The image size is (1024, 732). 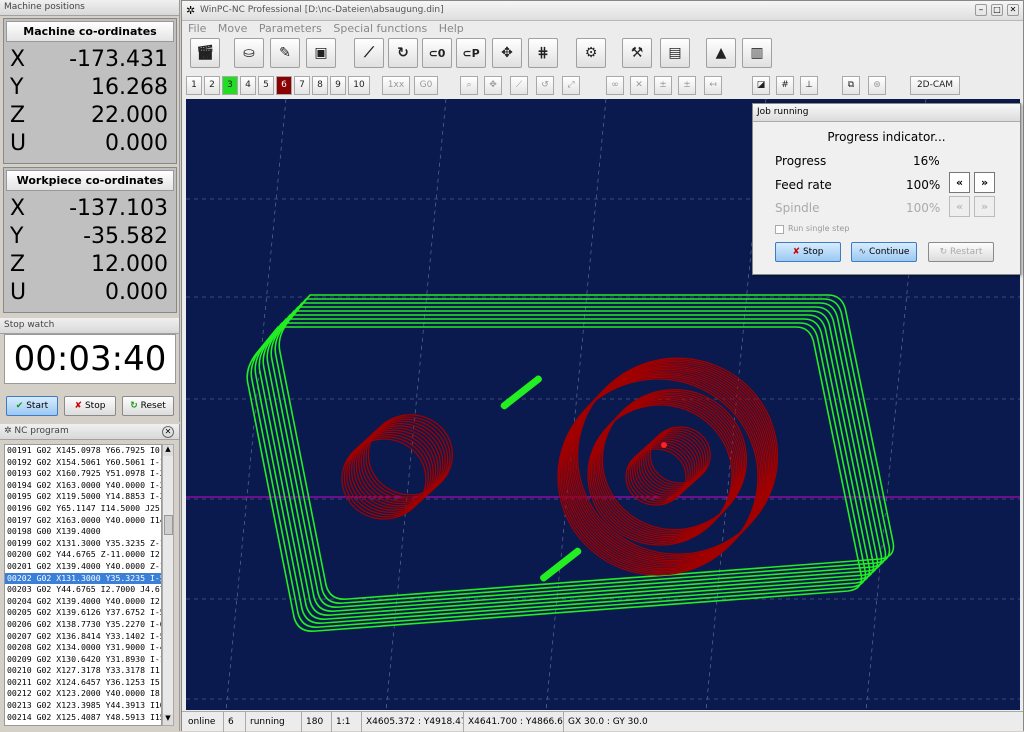 I want to click on reference-button: ↻, so click(x=403, y=53).